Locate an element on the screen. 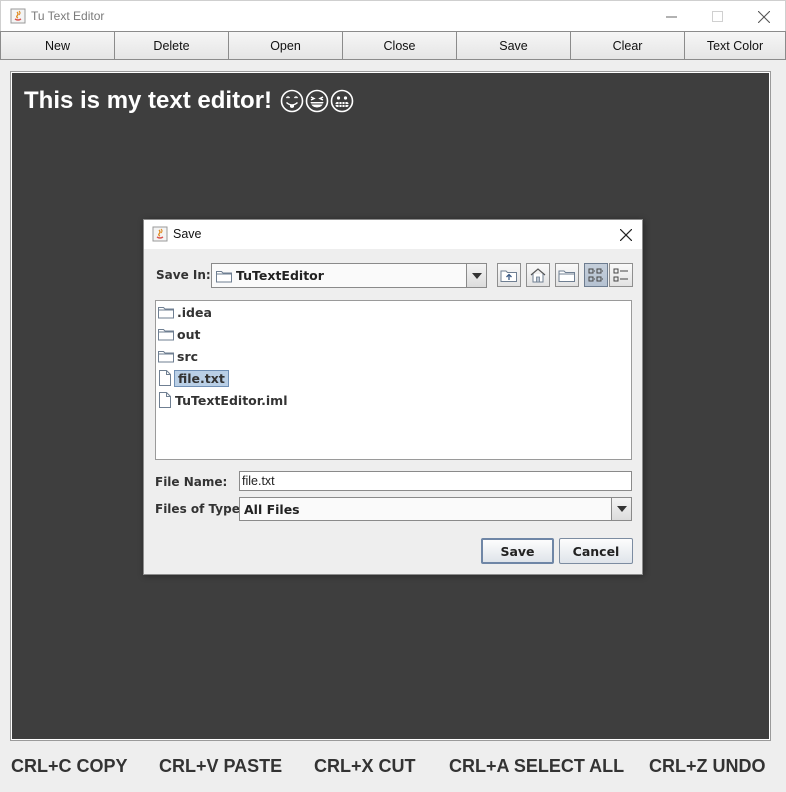  new-folder-button is located at coordinates (567, 275).